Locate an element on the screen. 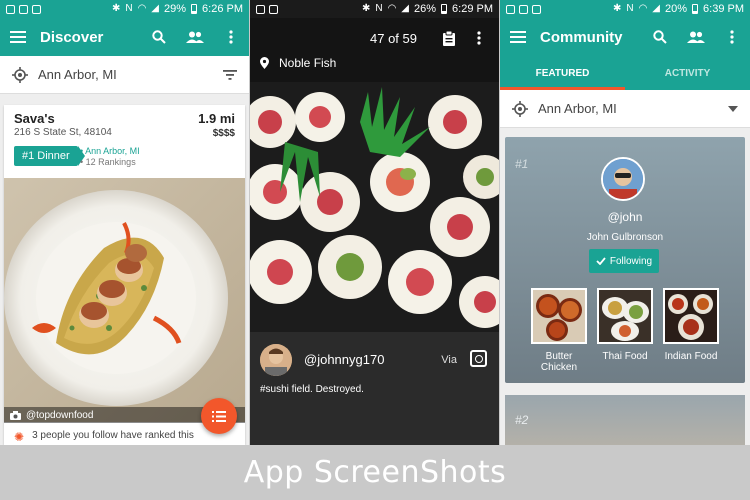  restaurant-name: Sava's is located at coordinates (34, 118).